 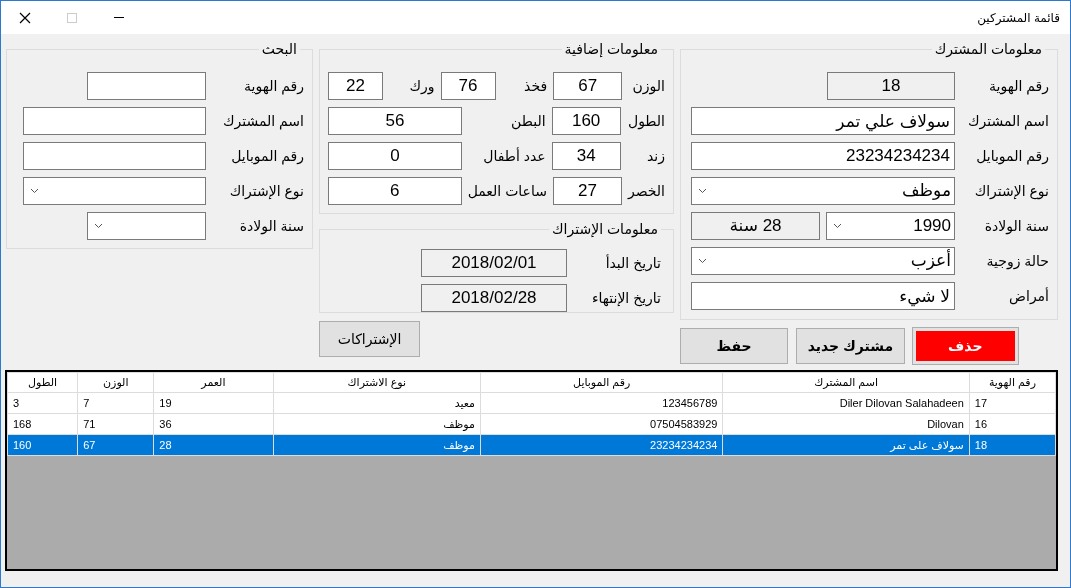 I want to click on input-field: 67, so click(x=588, y=86).